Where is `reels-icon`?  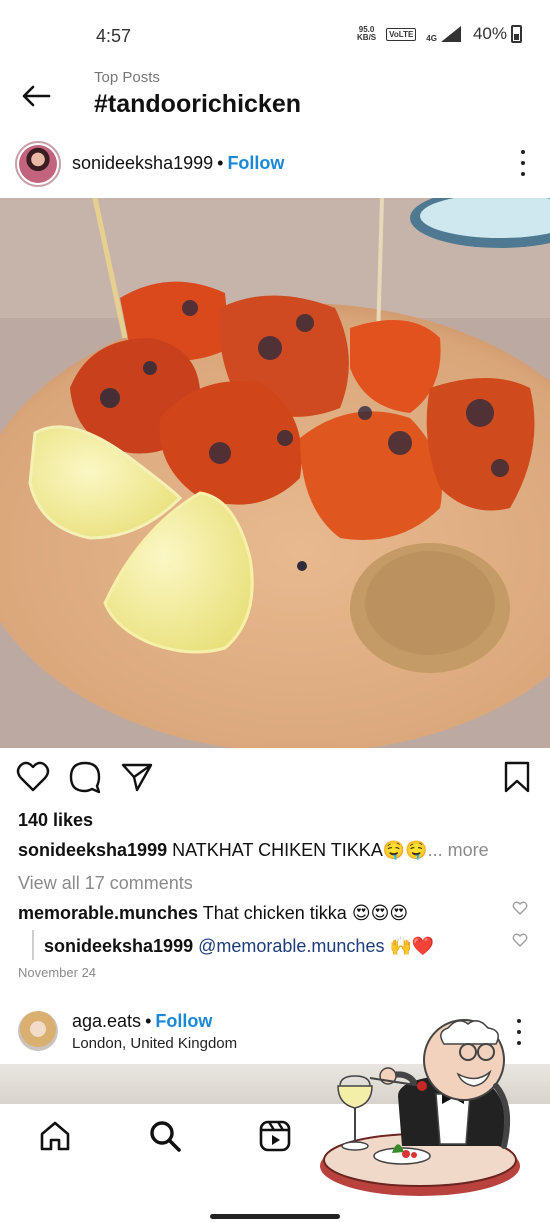 reels-icon is located at coordinates (275, 1136).